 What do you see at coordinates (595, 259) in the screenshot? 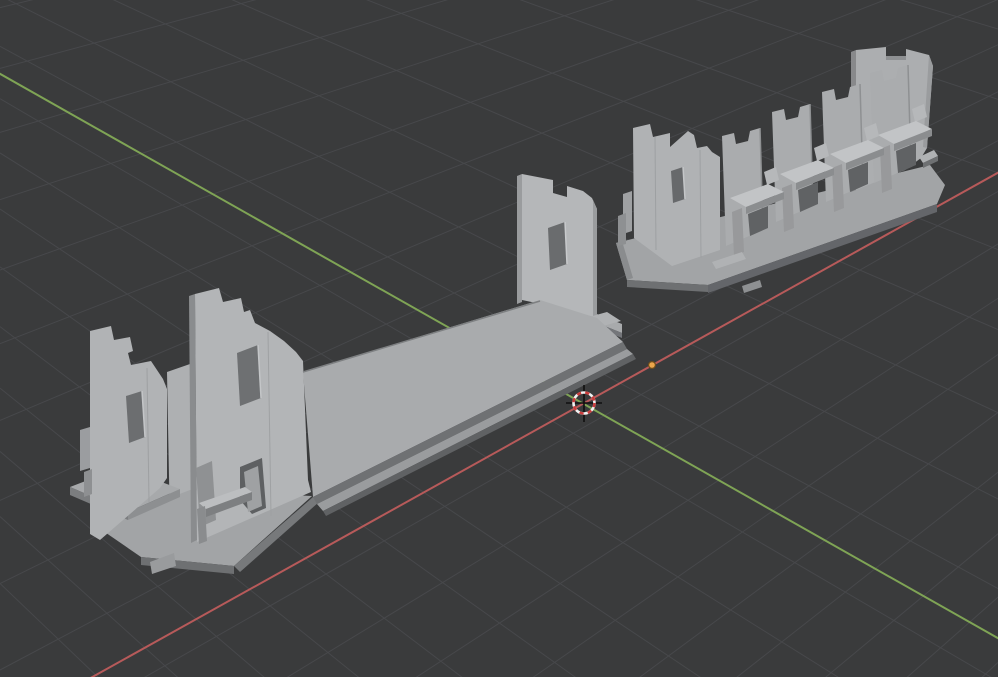
I see `wall-right-edge` at bounding box center [595, 259].